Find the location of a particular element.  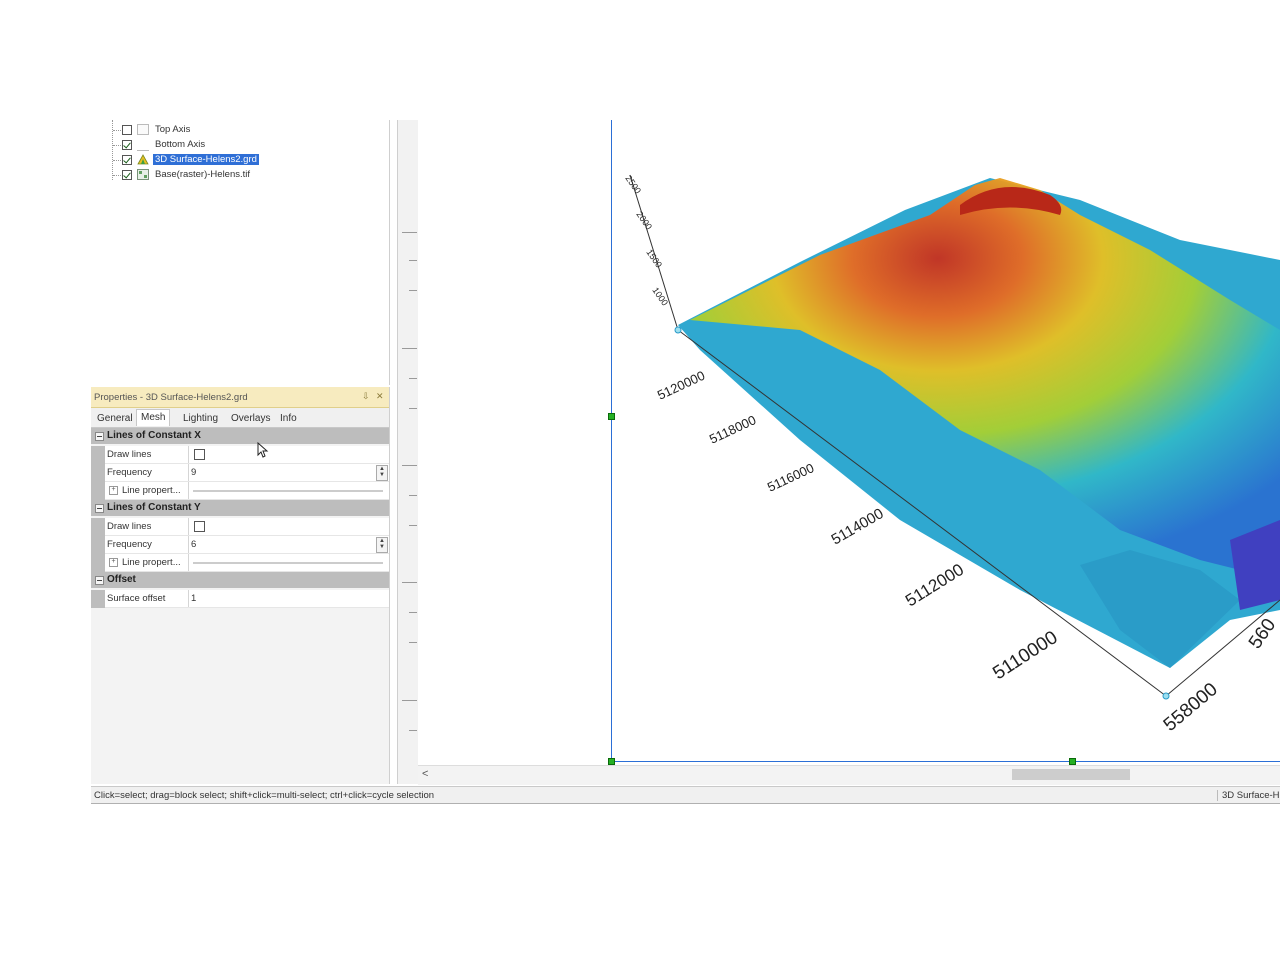

z-tick-label: 1000 is located at coordinates (660, 296).